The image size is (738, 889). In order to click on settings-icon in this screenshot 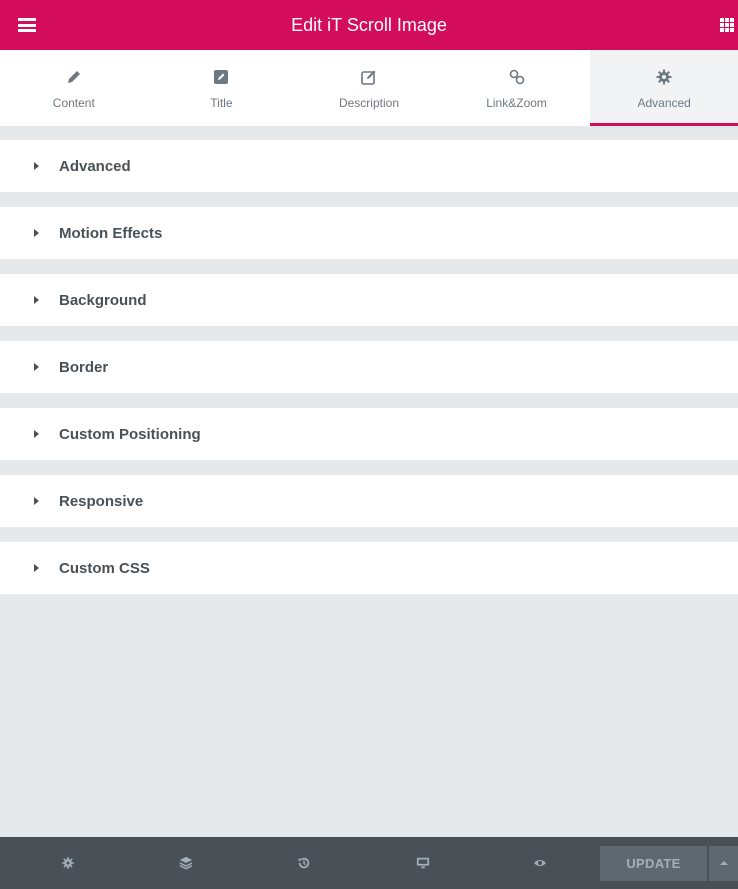, I will do `click(68, 863)`.